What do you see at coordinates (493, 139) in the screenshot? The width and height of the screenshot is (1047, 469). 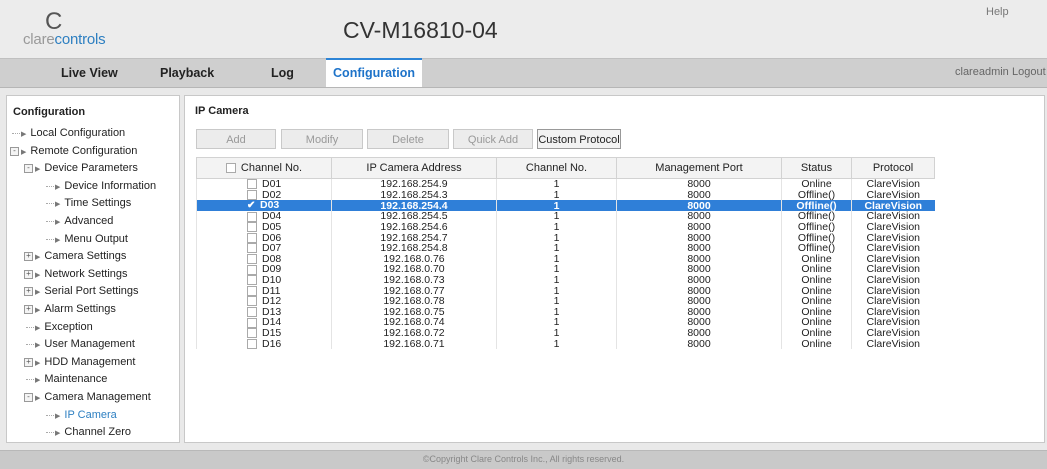 I see `quick-add-button: Quick Add` at bounding box center [493, 139].